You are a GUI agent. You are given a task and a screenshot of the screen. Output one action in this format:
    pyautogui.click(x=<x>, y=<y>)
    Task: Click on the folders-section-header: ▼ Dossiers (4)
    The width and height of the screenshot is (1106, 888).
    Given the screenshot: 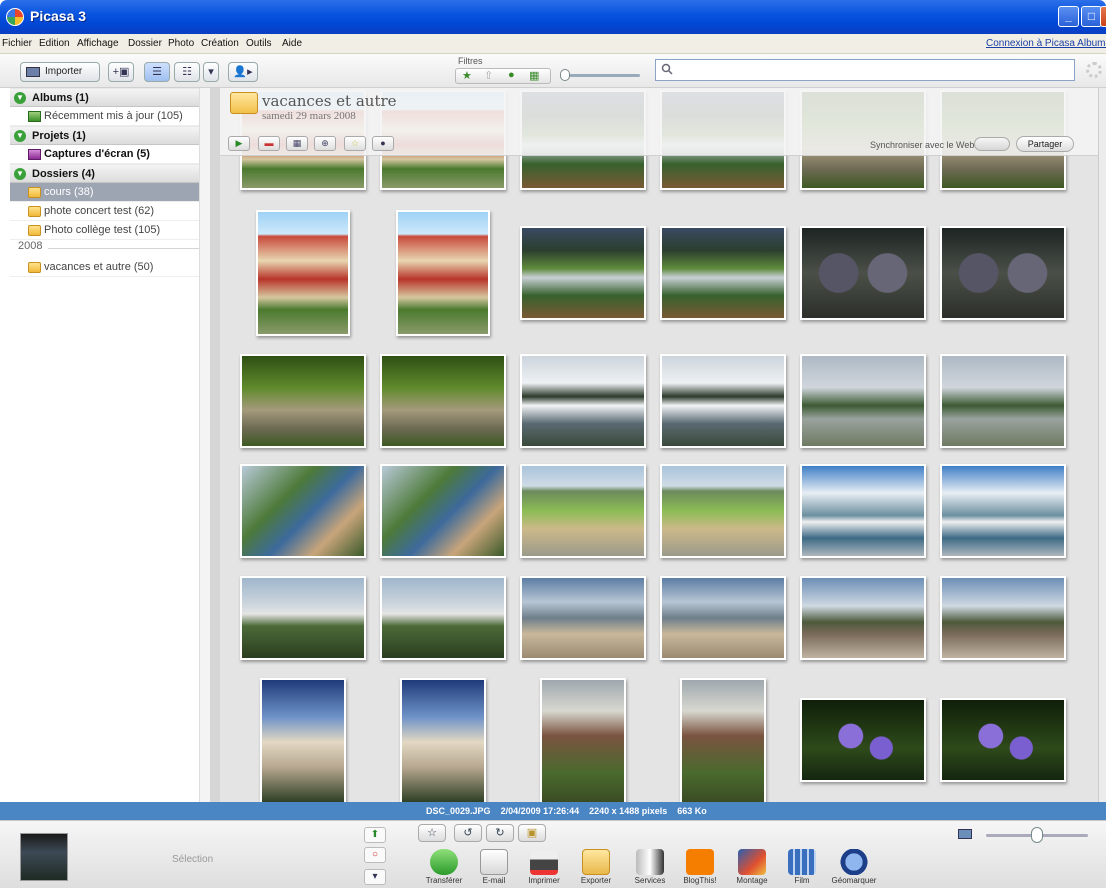 What is the action you would take?
    pyautogui.click(x=110, y=173)
    